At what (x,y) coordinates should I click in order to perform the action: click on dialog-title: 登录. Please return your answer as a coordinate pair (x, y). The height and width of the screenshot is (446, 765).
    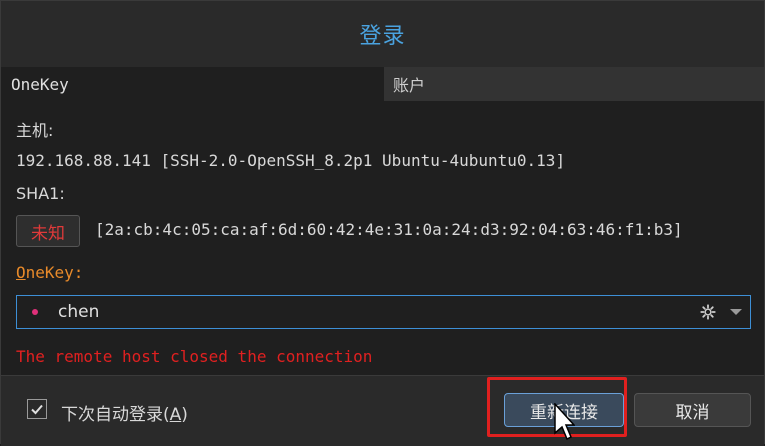
    Looking at the image, I should click on (382, 36).